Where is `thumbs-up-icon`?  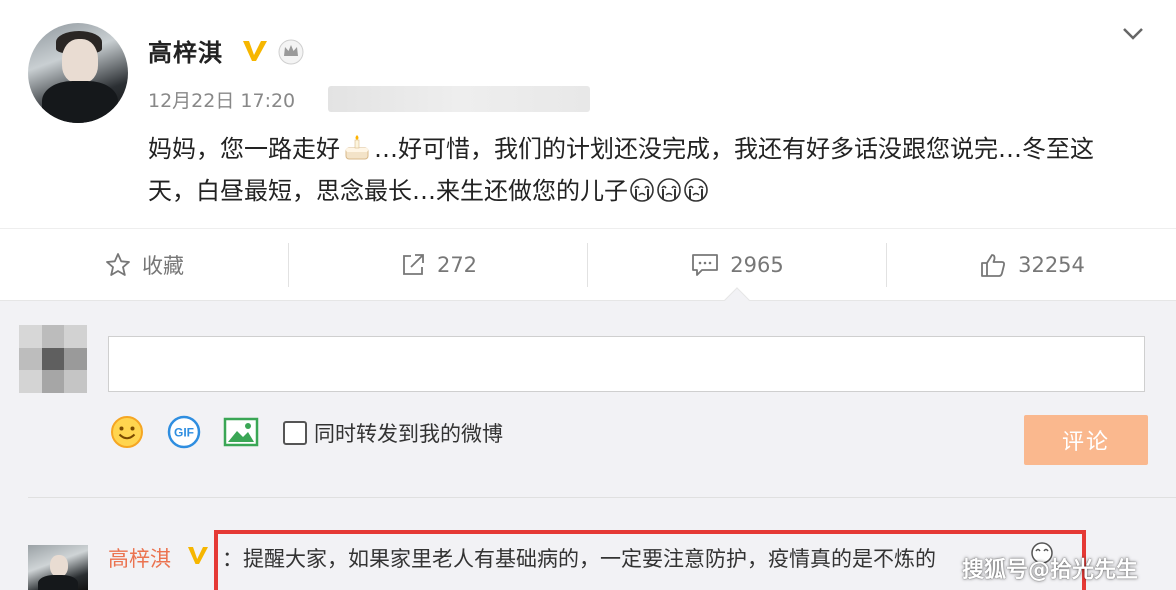 thumbs-up-icon is located at coordinates (993, 265).